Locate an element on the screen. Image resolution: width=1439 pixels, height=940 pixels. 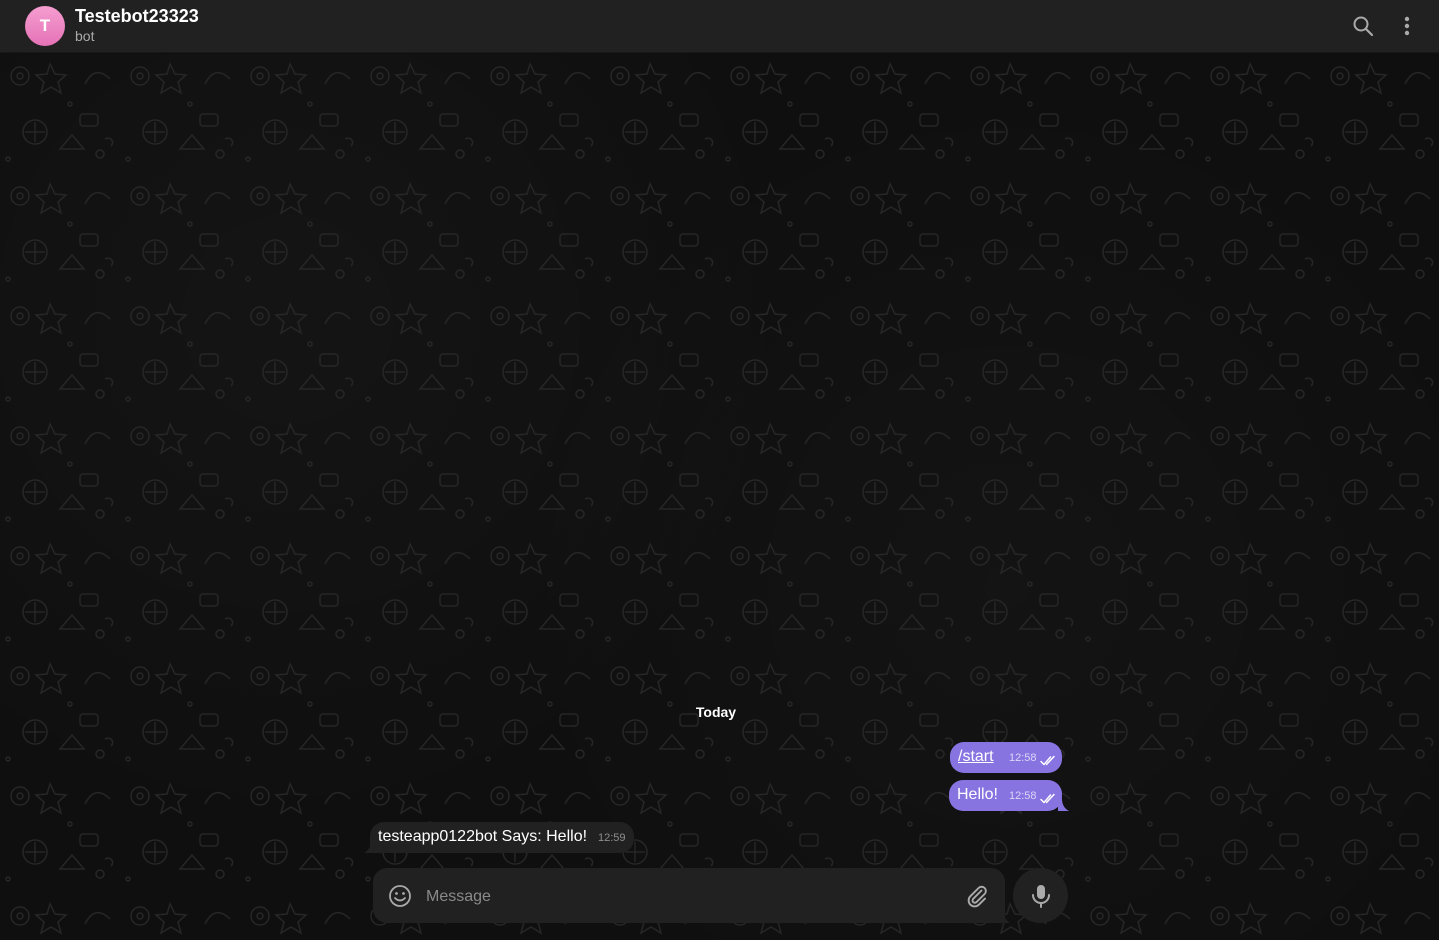
search-icon is located at coordinates (1363, 26).